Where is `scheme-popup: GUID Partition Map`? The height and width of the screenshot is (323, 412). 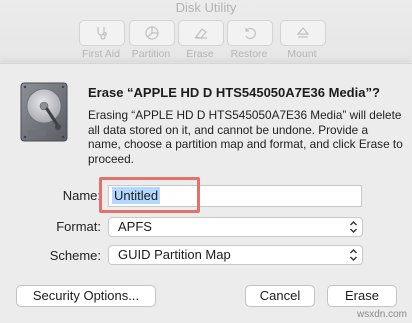
scheme-popup: GUID Partition Map is located at coordinates (235, 255).